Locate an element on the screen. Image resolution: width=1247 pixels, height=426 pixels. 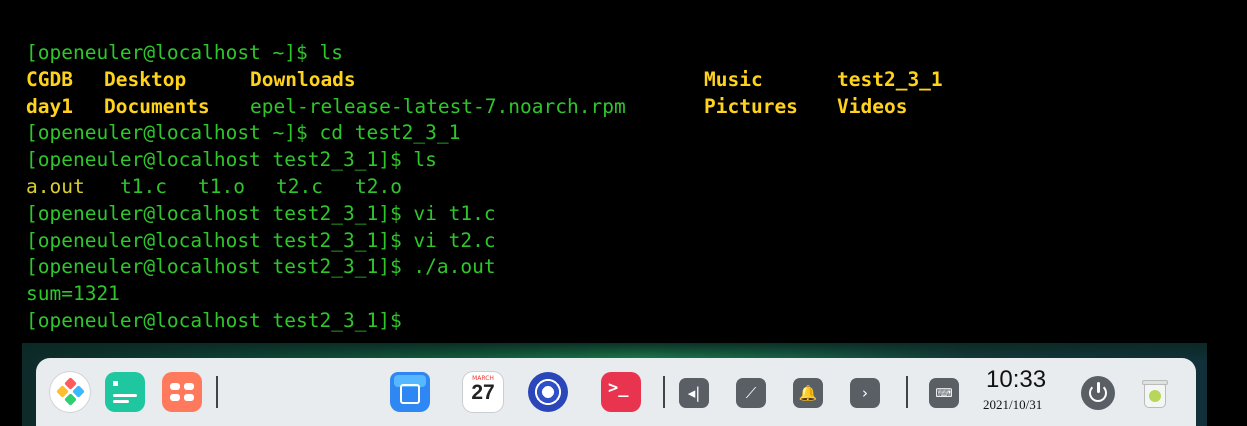
volume-icon: ◂| is located at coordinates (694, 393).